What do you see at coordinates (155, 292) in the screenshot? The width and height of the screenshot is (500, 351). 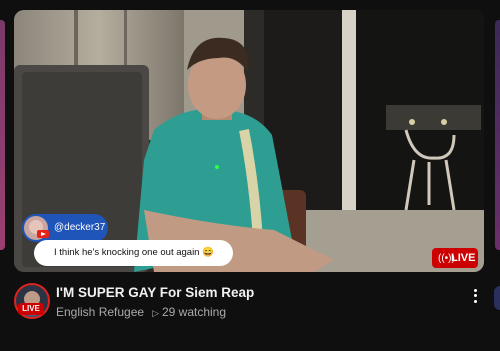 I see `video-title: I'M SUPER GAY For Siem Reap` at bounding box center [155, 292].